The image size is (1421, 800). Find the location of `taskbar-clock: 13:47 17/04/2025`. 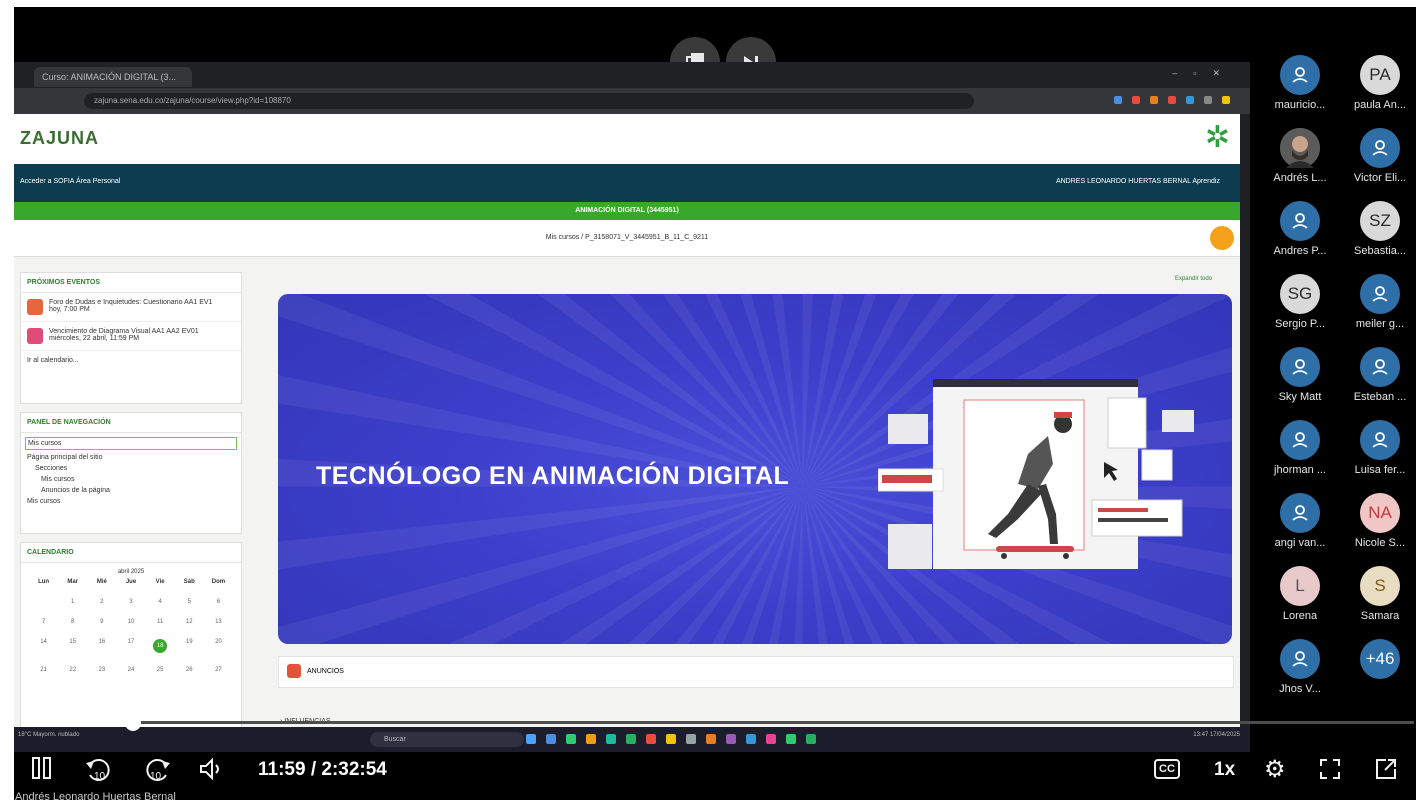

taskbar-clock: 13:47 17/04/2025 is located at coordinates (1216, 735).